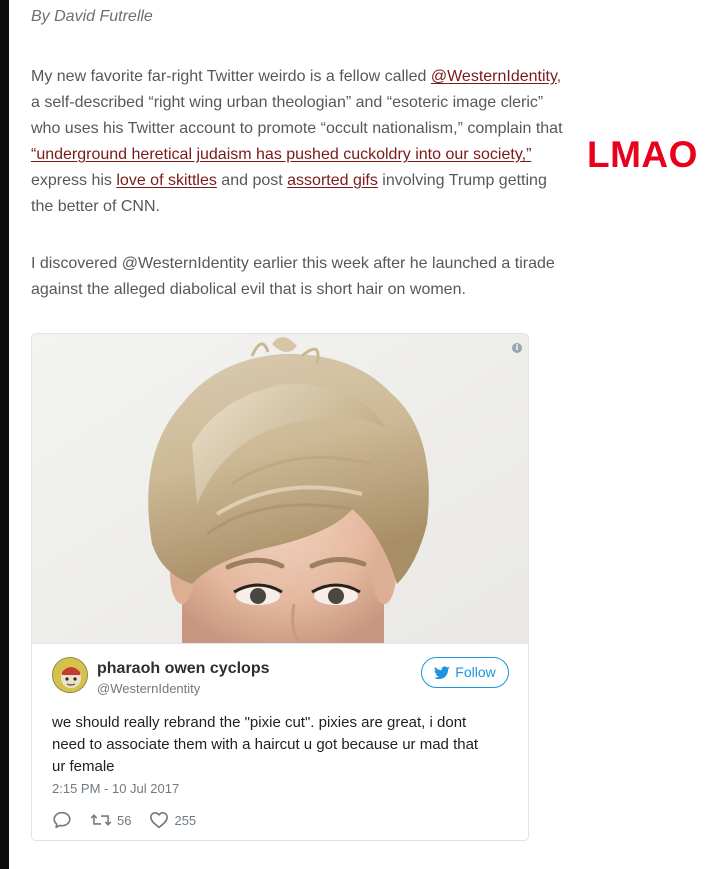  I want to click on follow-label: Follow, so click(475, 672).